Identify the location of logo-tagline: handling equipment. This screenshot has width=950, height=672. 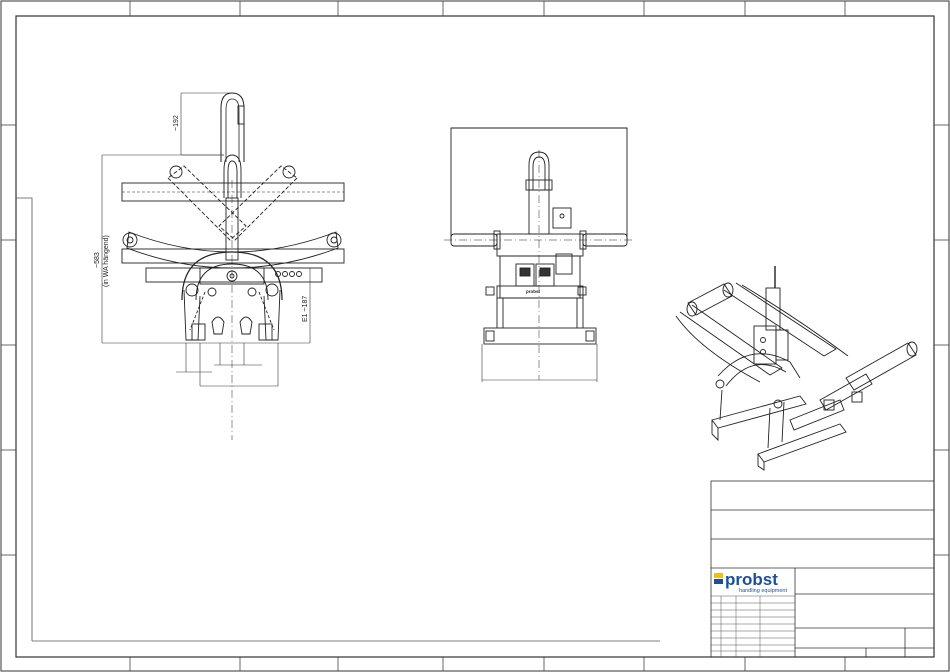
(763, 591).